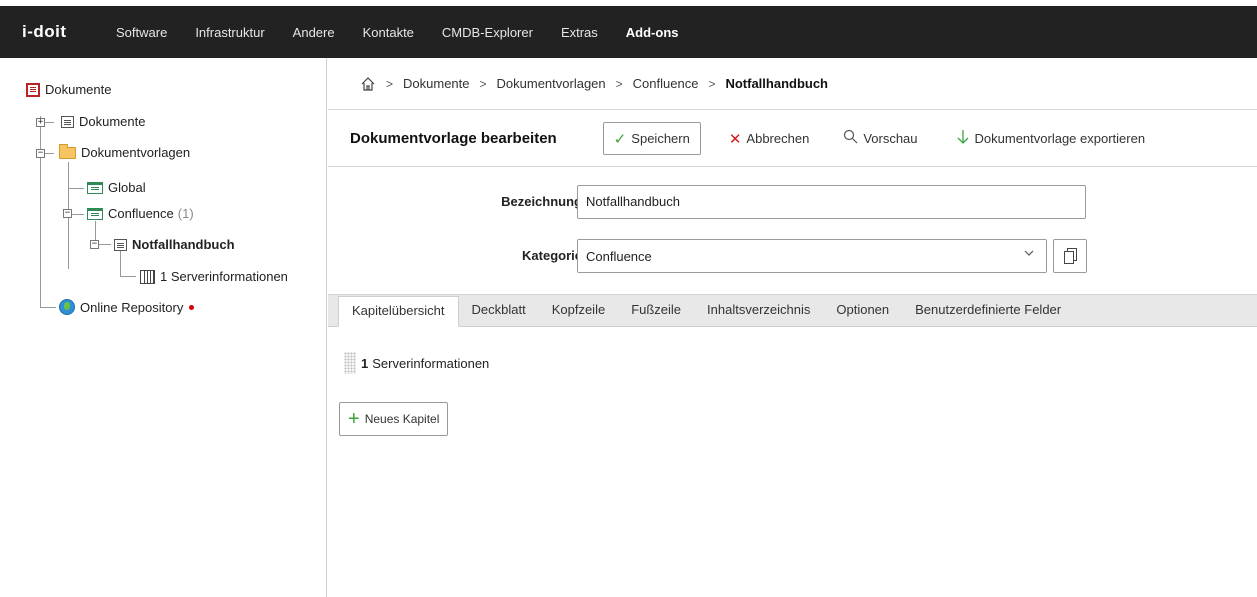  I want to click on tree-item-label: Global, so click(127, 187).